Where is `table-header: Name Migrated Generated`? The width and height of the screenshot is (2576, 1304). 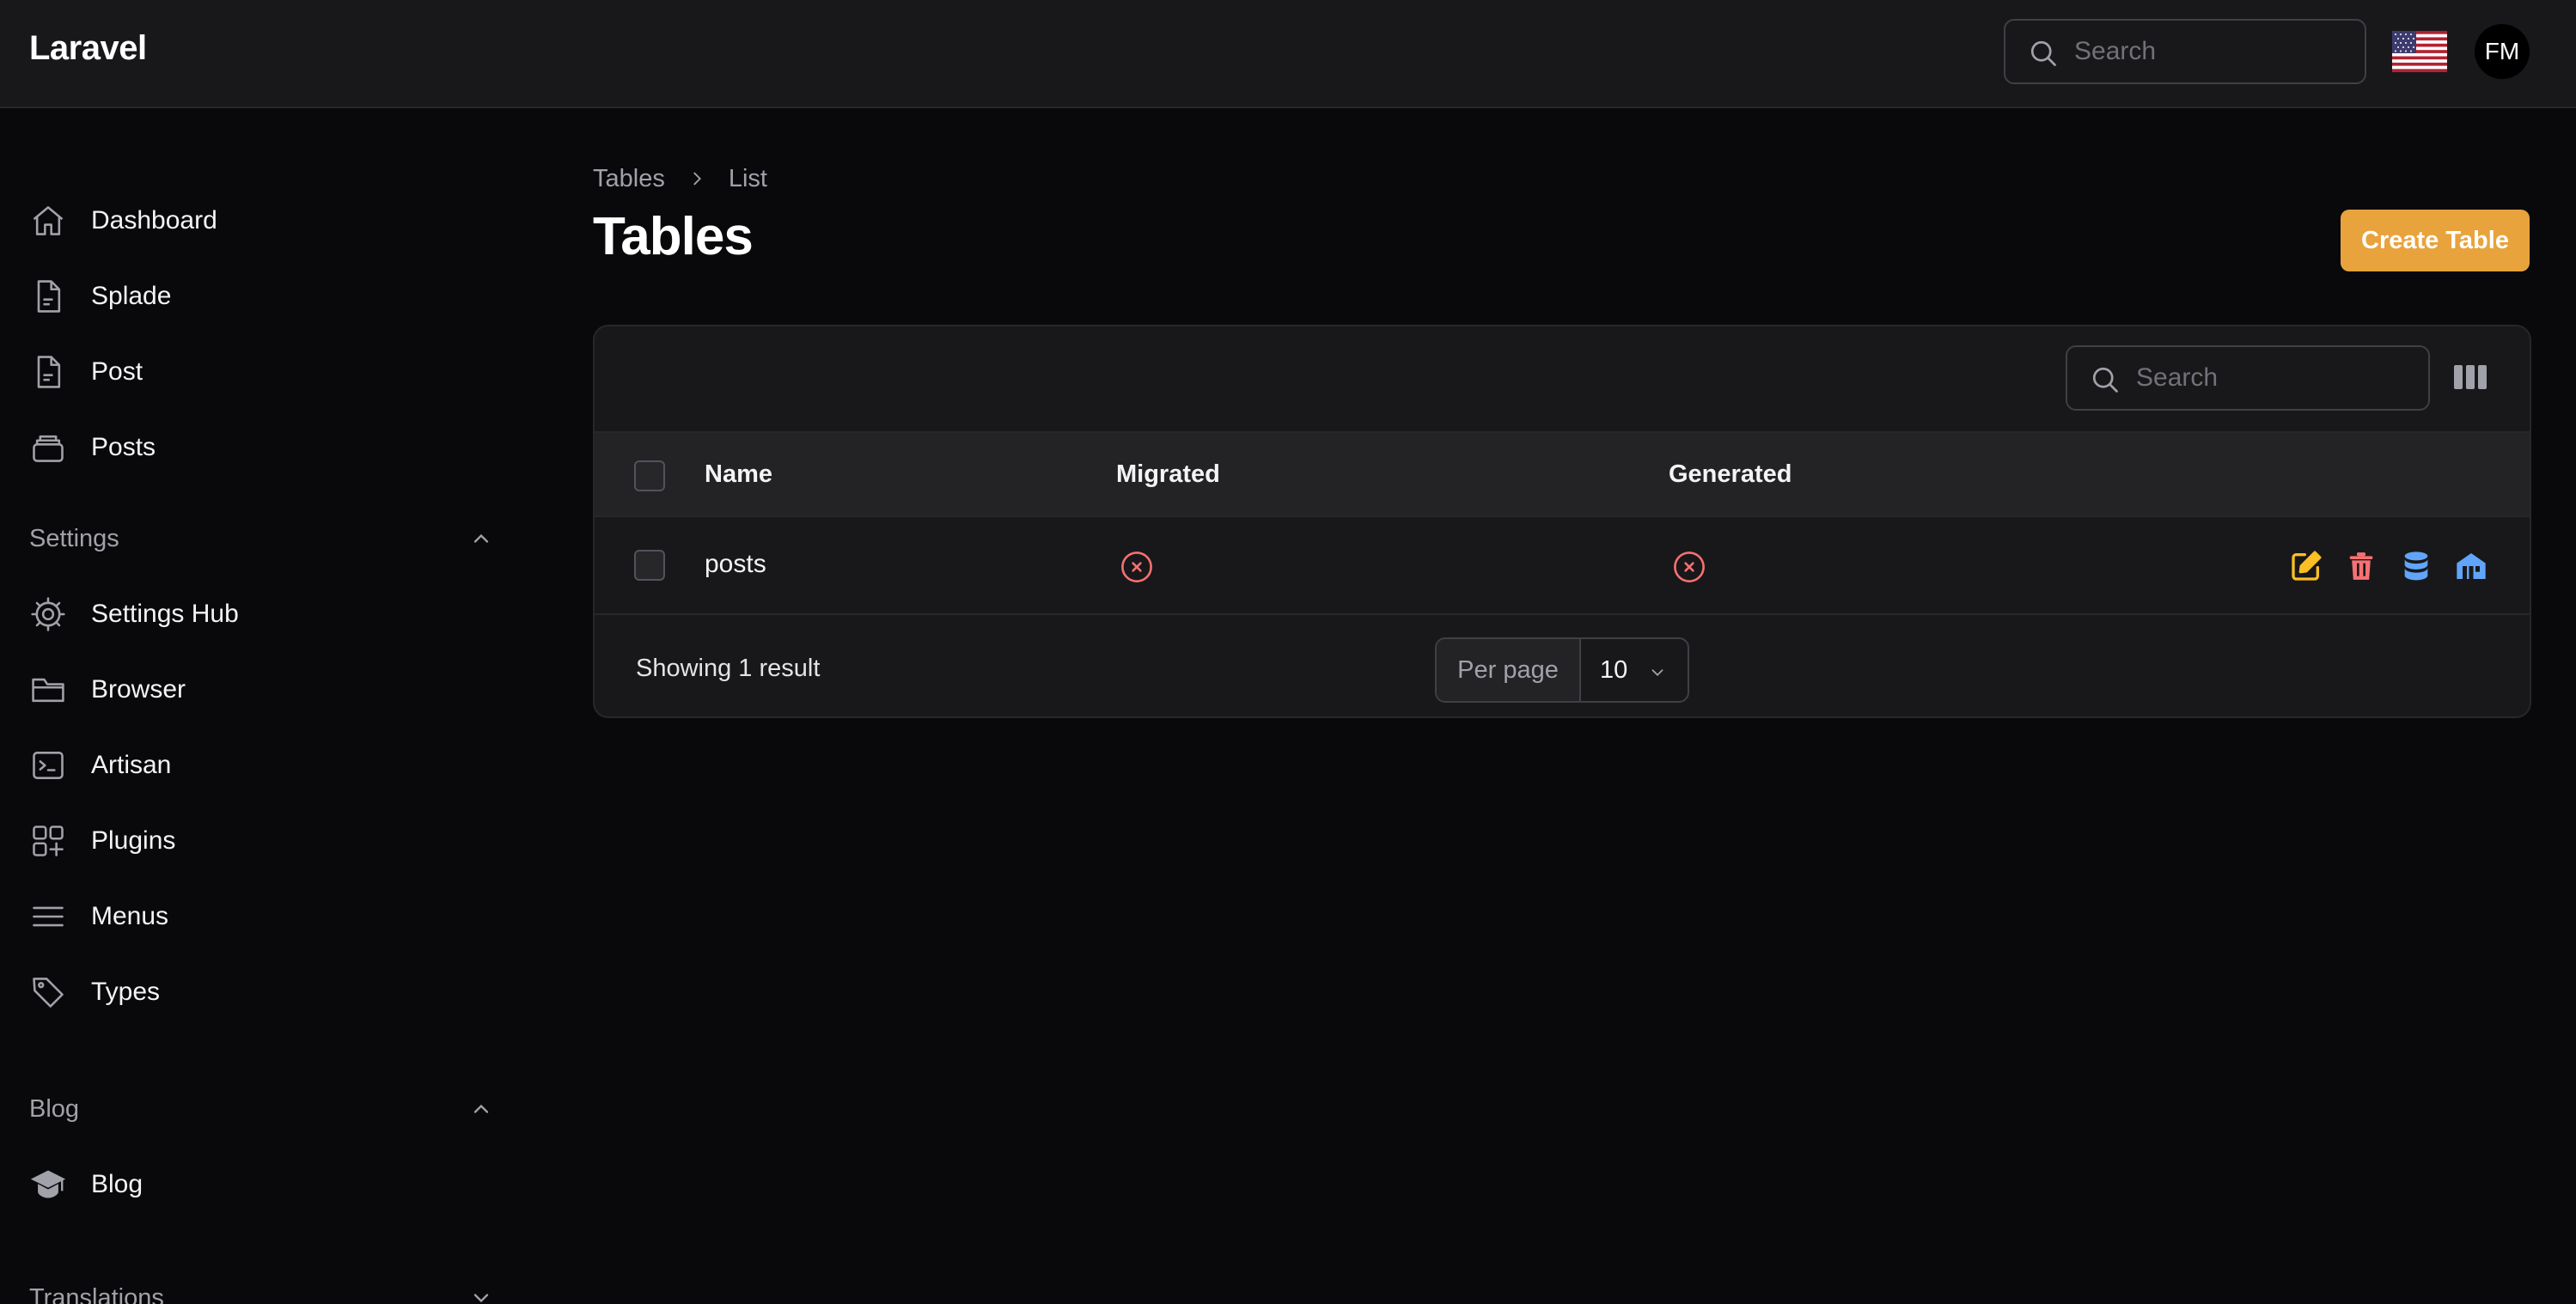 table-header: Name Migrated Generated is located at coordinates (1562, 474).